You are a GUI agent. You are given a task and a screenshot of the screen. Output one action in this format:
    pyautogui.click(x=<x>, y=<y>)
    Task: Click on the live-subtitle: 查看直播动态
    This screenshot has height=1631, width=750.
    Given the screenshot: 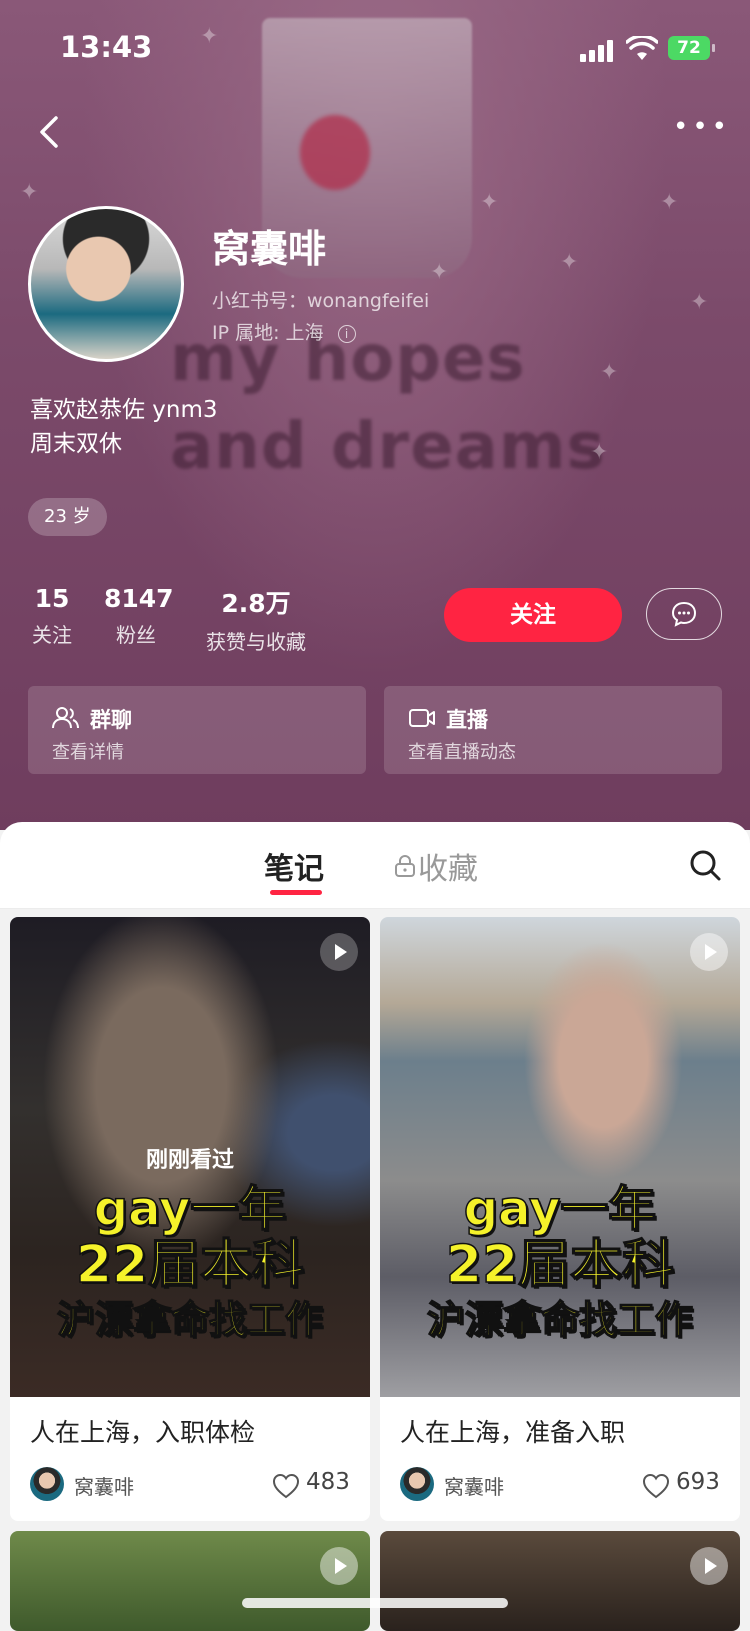 What is the action you would take?
    pyautogui.click(x=462, y=752)
    